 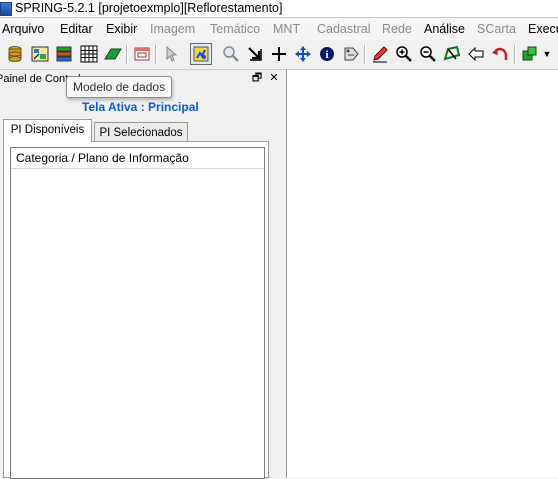 I want to click on close-icon: ✕, so click(x=274, y=78).